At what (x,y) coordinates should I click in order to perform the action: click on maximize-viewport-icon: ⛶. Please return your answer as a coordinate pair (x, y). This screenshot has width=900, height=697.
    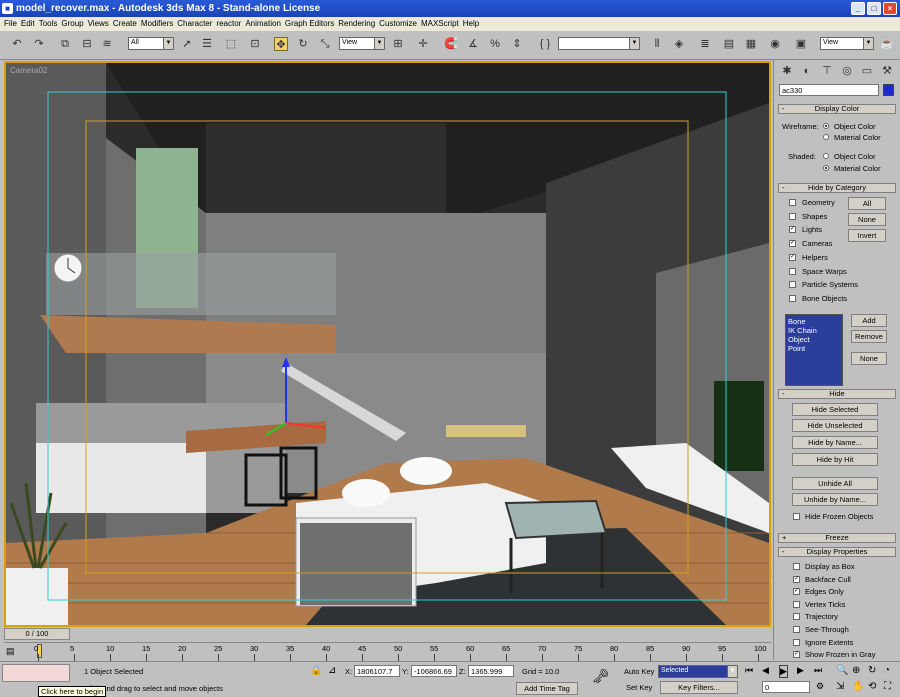
    Looking at the image, I should click on (887, 686).